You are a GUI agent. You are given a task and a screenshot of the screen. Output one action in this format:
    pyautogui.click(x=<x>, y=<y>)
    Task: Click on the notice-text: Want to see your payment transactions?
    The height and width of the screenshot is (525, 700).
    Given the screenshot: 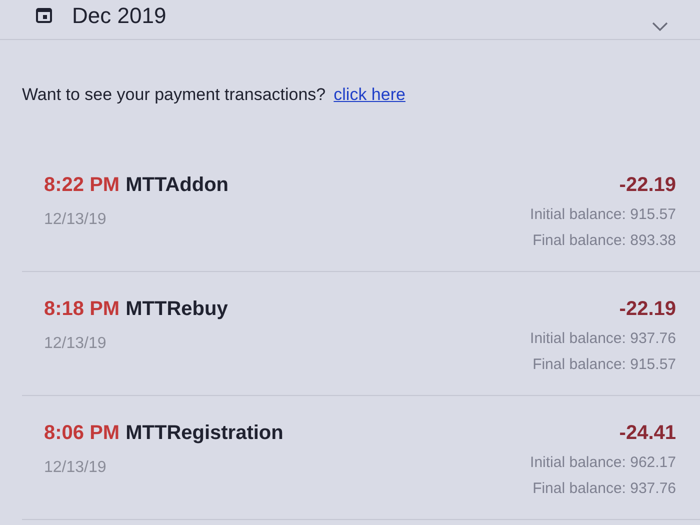 What is the action you would take?
    pyautogui.click(x=174, y=95)
    